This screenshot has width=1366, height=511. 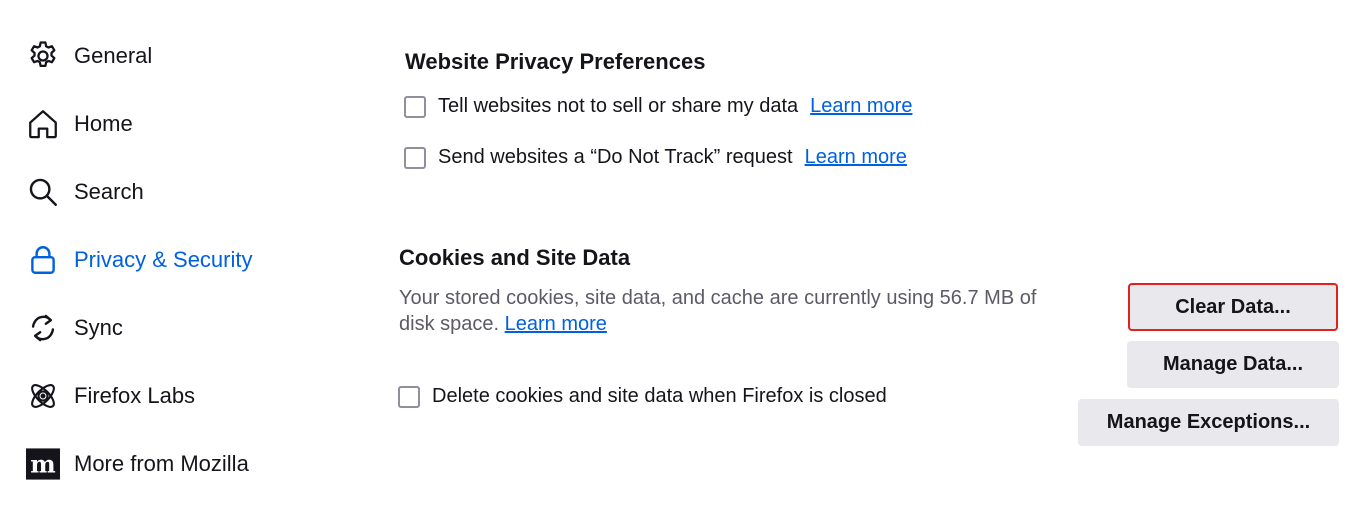 I want to click on gear-icon, so click(x=43, y=56).